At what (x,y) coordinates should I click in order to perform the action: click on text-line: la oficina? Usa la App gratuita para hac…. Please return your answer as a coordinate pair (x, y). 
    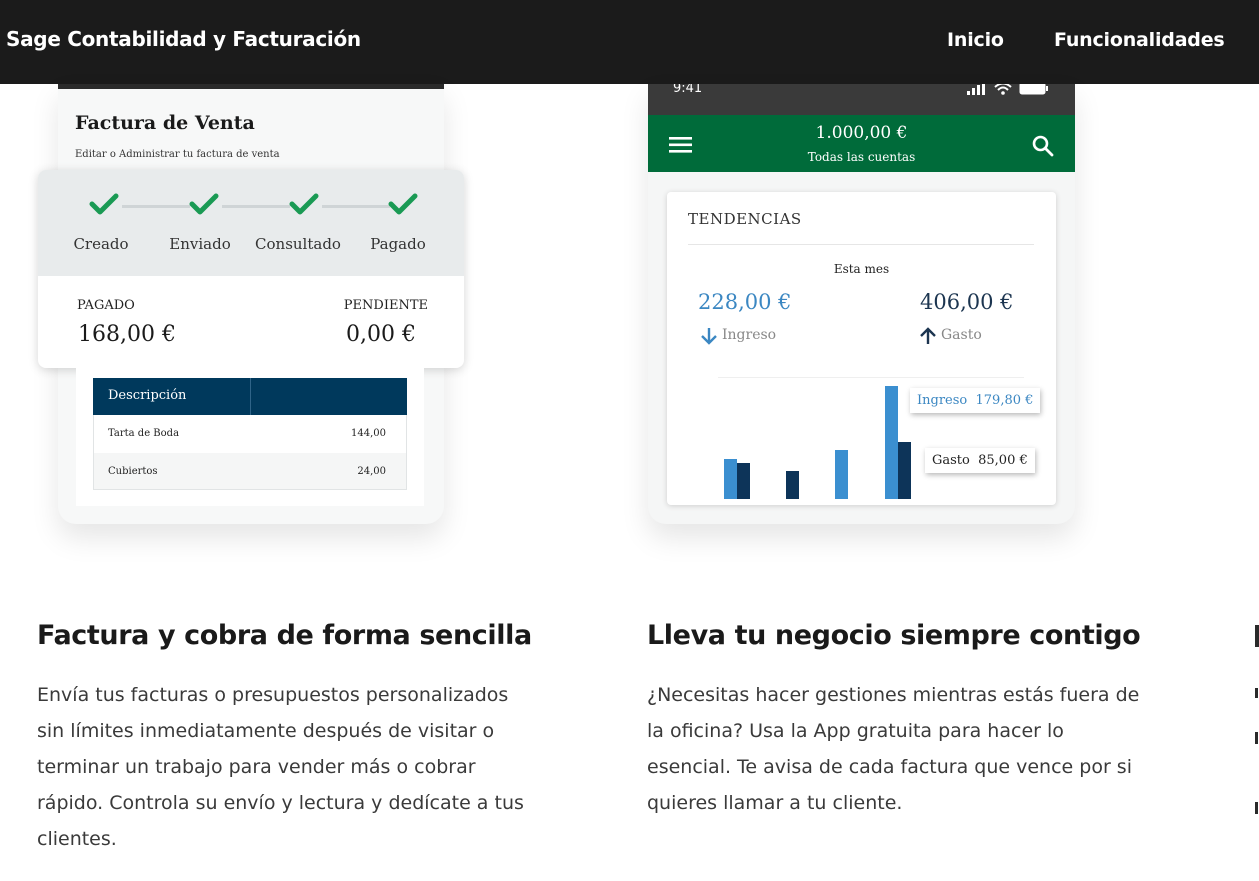
    Looking at the image, I should click on (855, 731).